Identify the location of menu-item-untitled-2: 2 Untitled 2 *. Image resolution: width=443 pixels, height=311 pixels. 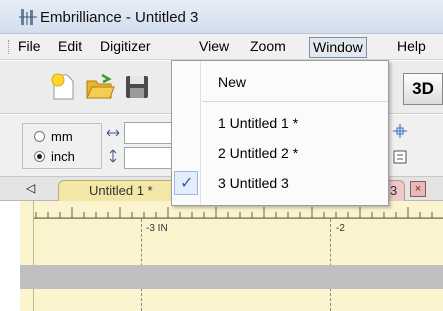
(258, 153).